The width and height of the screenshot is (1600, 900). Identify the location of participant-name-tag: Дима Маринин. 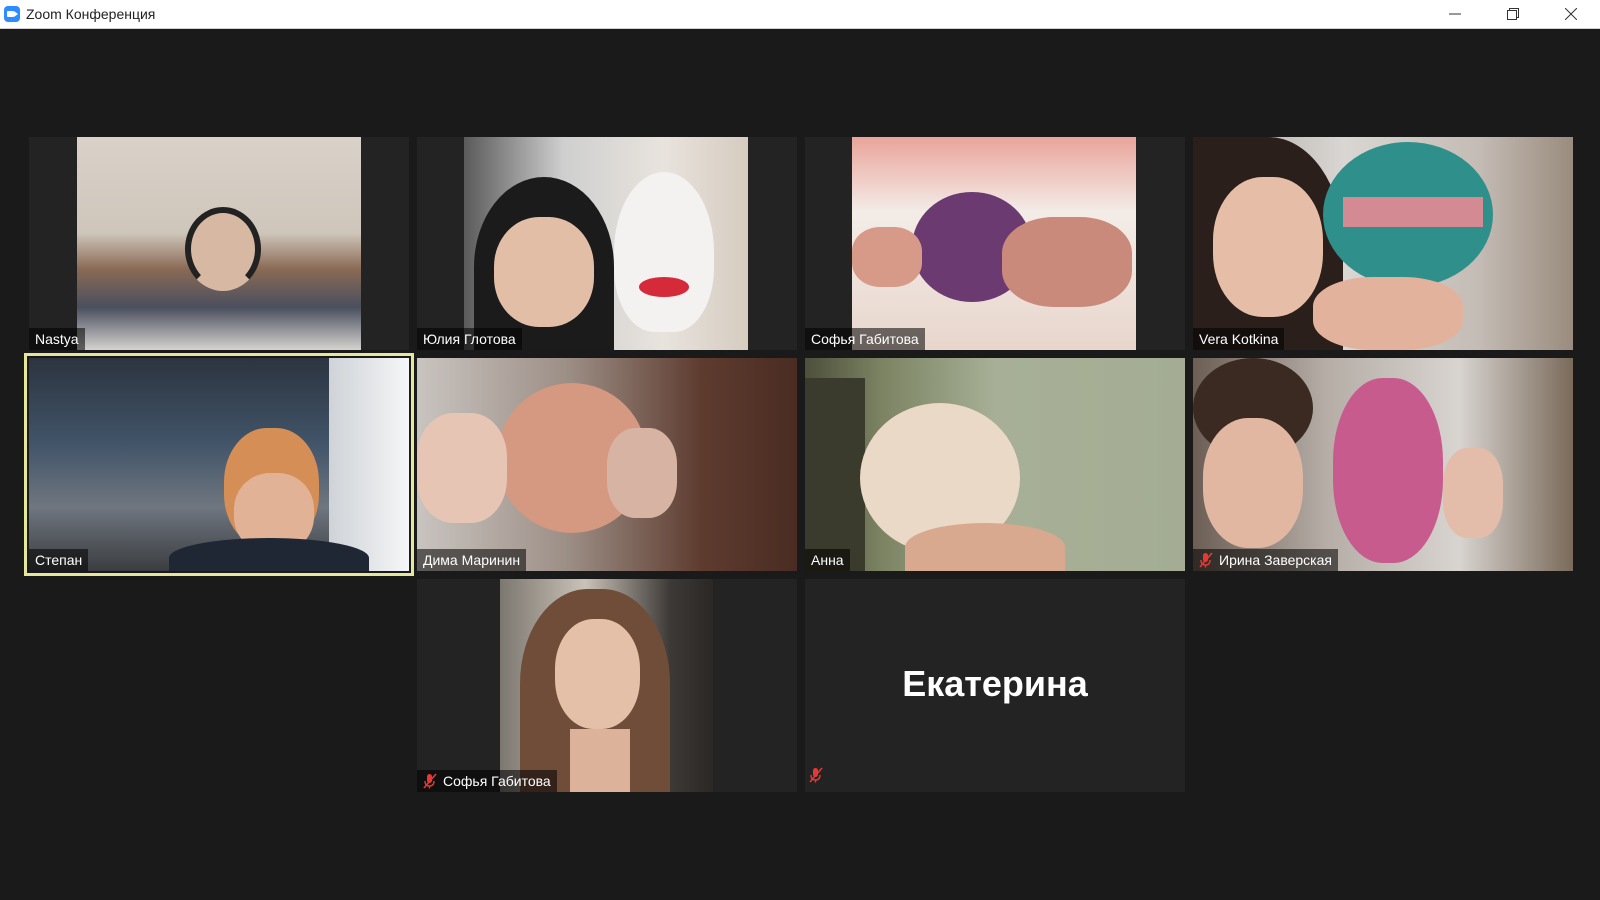
(472, 560).